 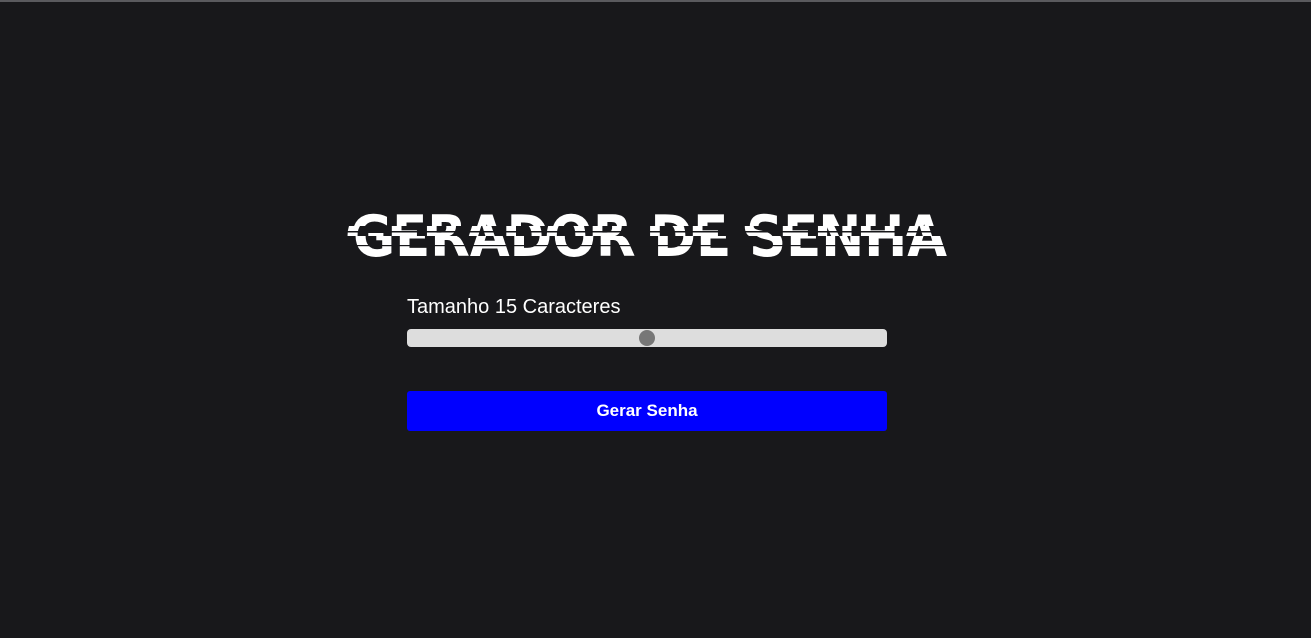 I want to click on length-label: Tamanho 15 Caracteres, so click(x=514, y=307).